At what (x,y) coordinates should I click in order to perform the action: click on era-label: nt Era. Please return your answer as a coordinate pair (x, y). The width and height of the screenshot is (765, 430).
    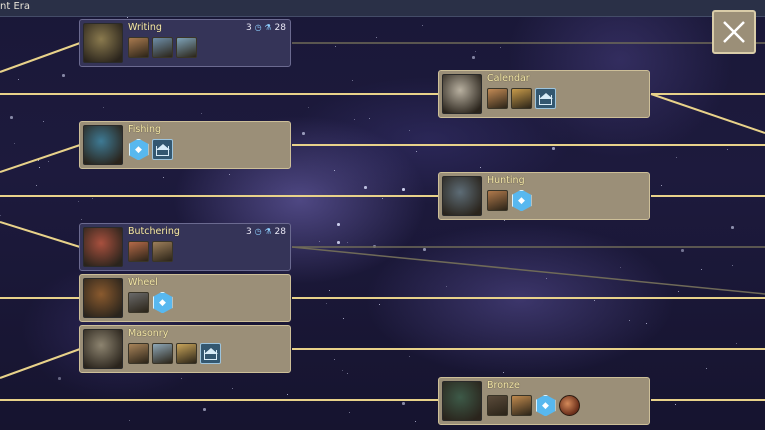
    Looking at the image, I should click on (15, 6).